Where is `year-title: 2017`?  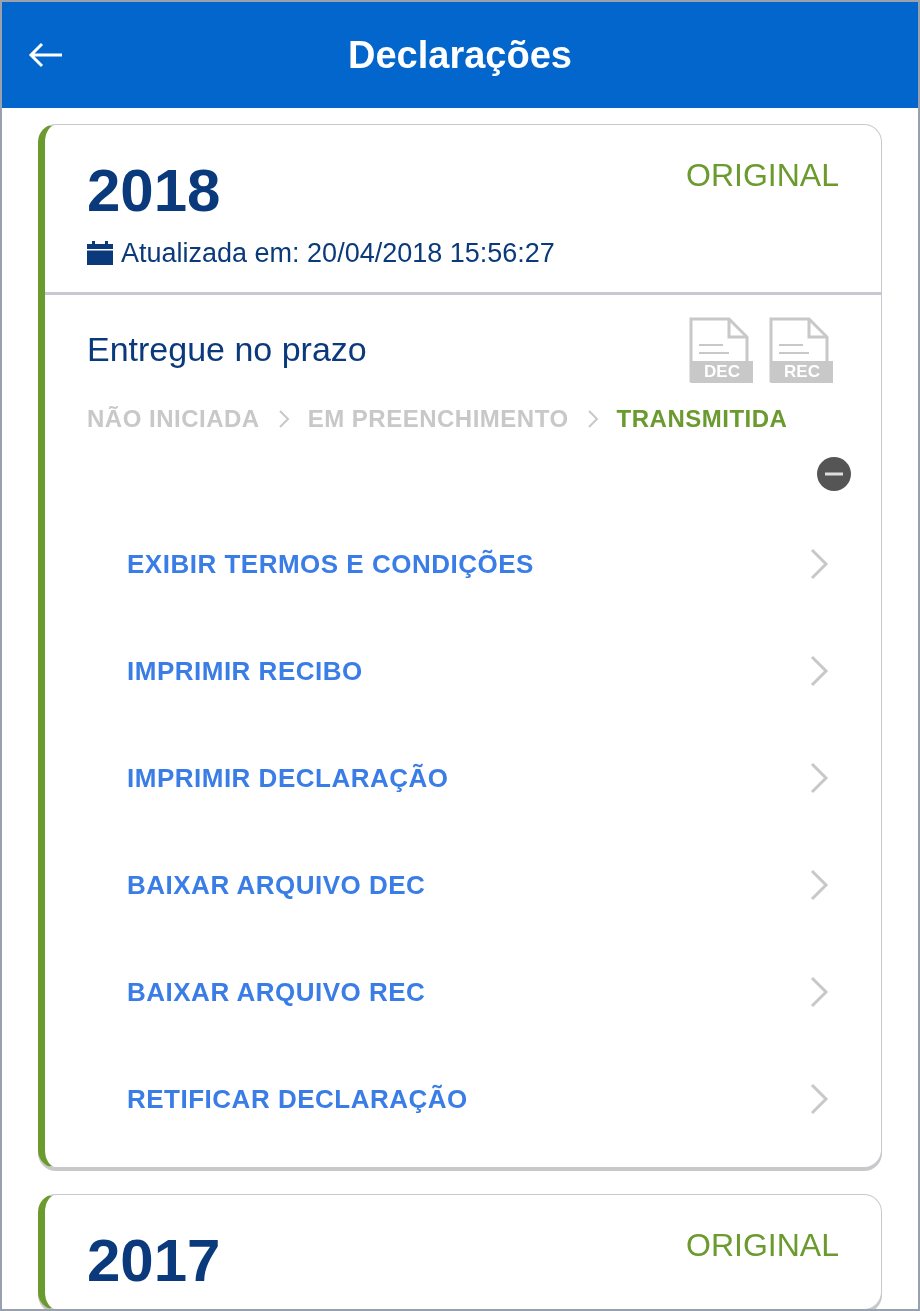
year-title: 2017 is located at coordinates (154, 1260).